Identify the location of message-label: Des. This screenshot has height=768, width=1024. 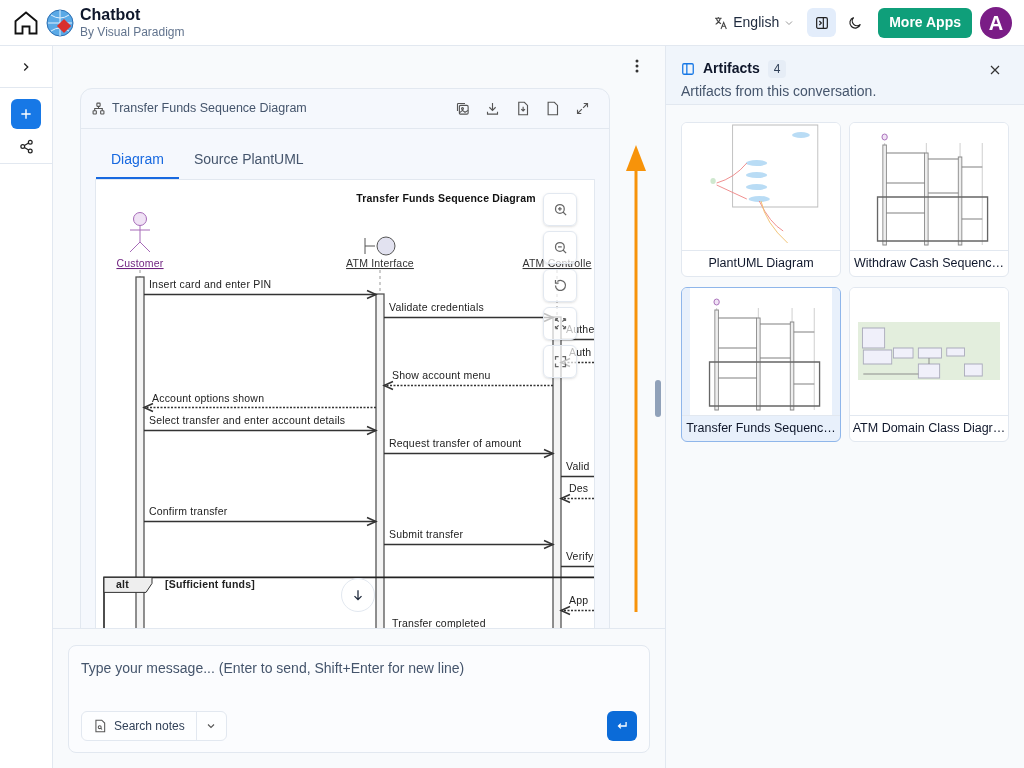
(579, 488).